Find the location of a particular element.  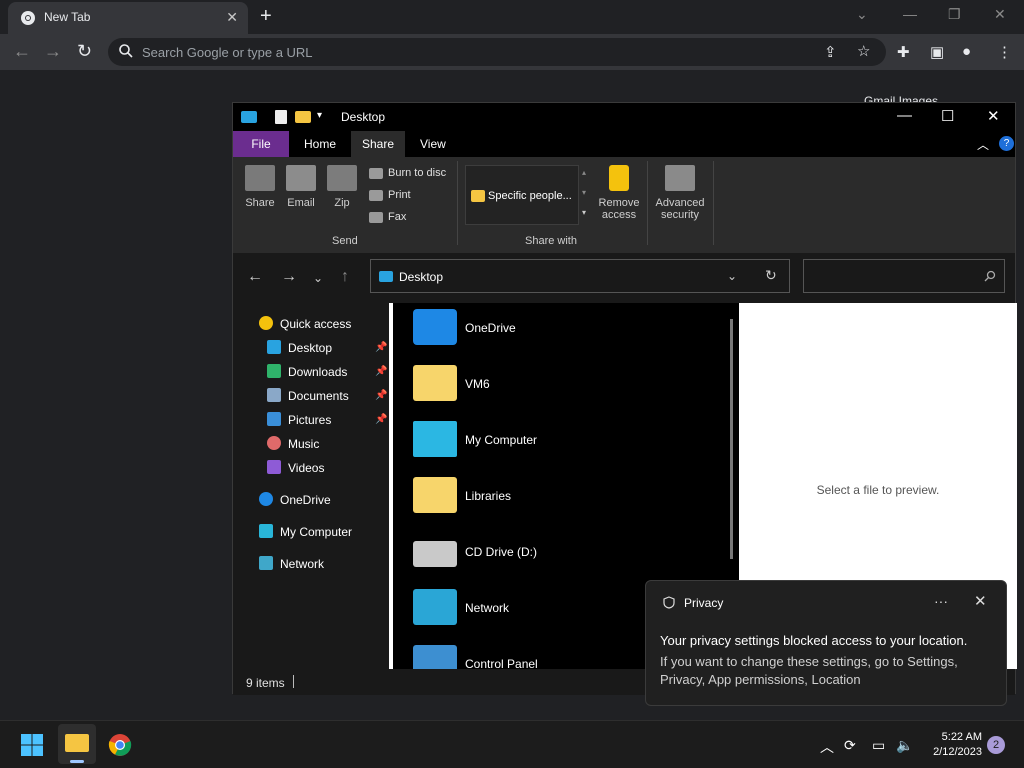

tab-share: Share is located at coordinates (378, 144).